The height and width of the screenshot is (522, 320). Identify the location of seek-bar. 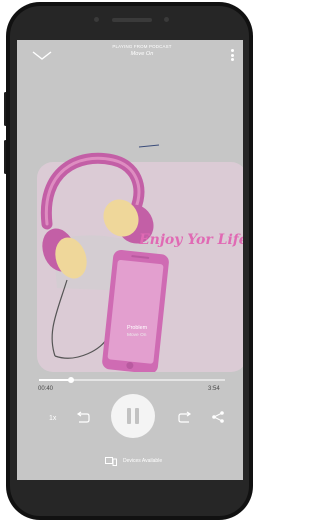
(132, 380).